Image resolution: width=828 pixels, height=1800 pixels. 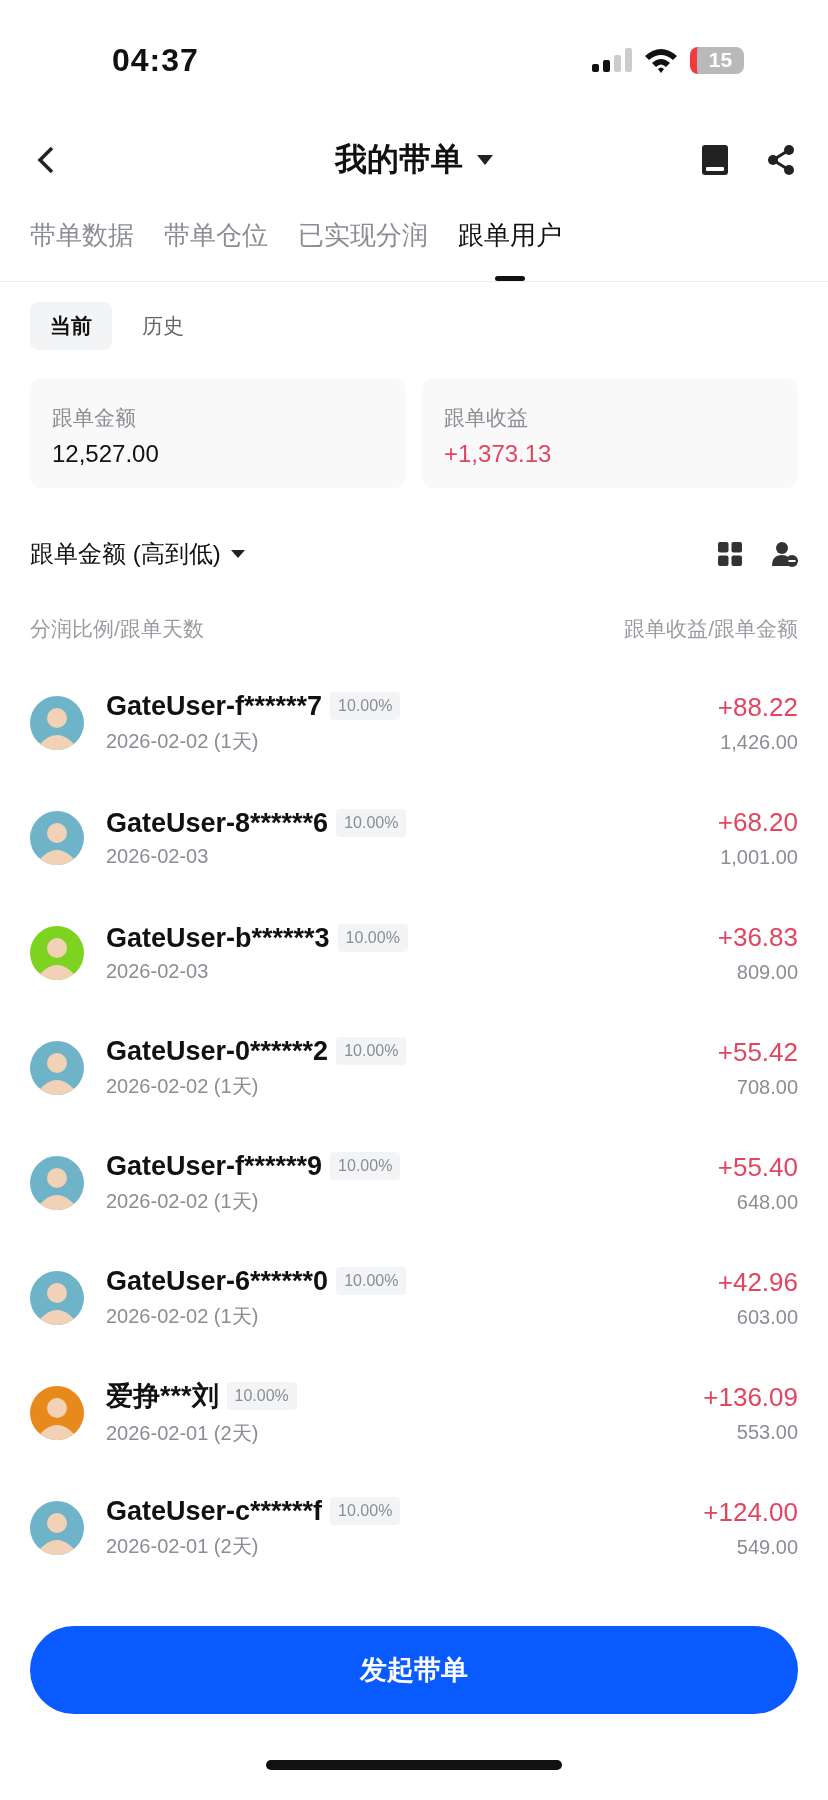 What do you see at coordinates (757, 1167) in the screenshot?
I see `profit-value: +55.40` at bounding box center [757, 1167].